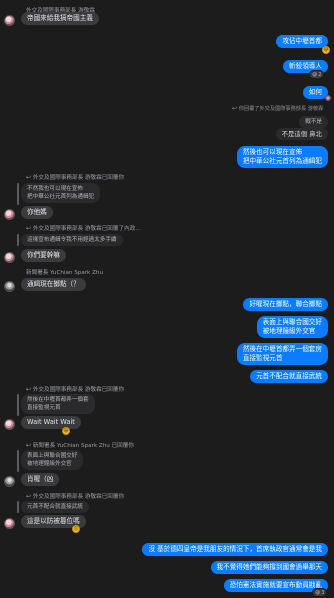 This screenshot has height=598, width=334. I want to click on reaction-badge: 😆 3, so click(320, 592).